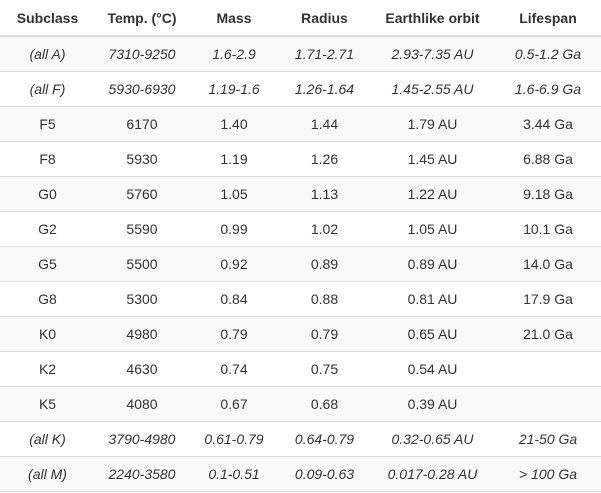 This screenshot has height=493, width=601. Describe the element at coordinates (234, 334) in the screenshot. I see `mass-cell: 0.79` at that location.